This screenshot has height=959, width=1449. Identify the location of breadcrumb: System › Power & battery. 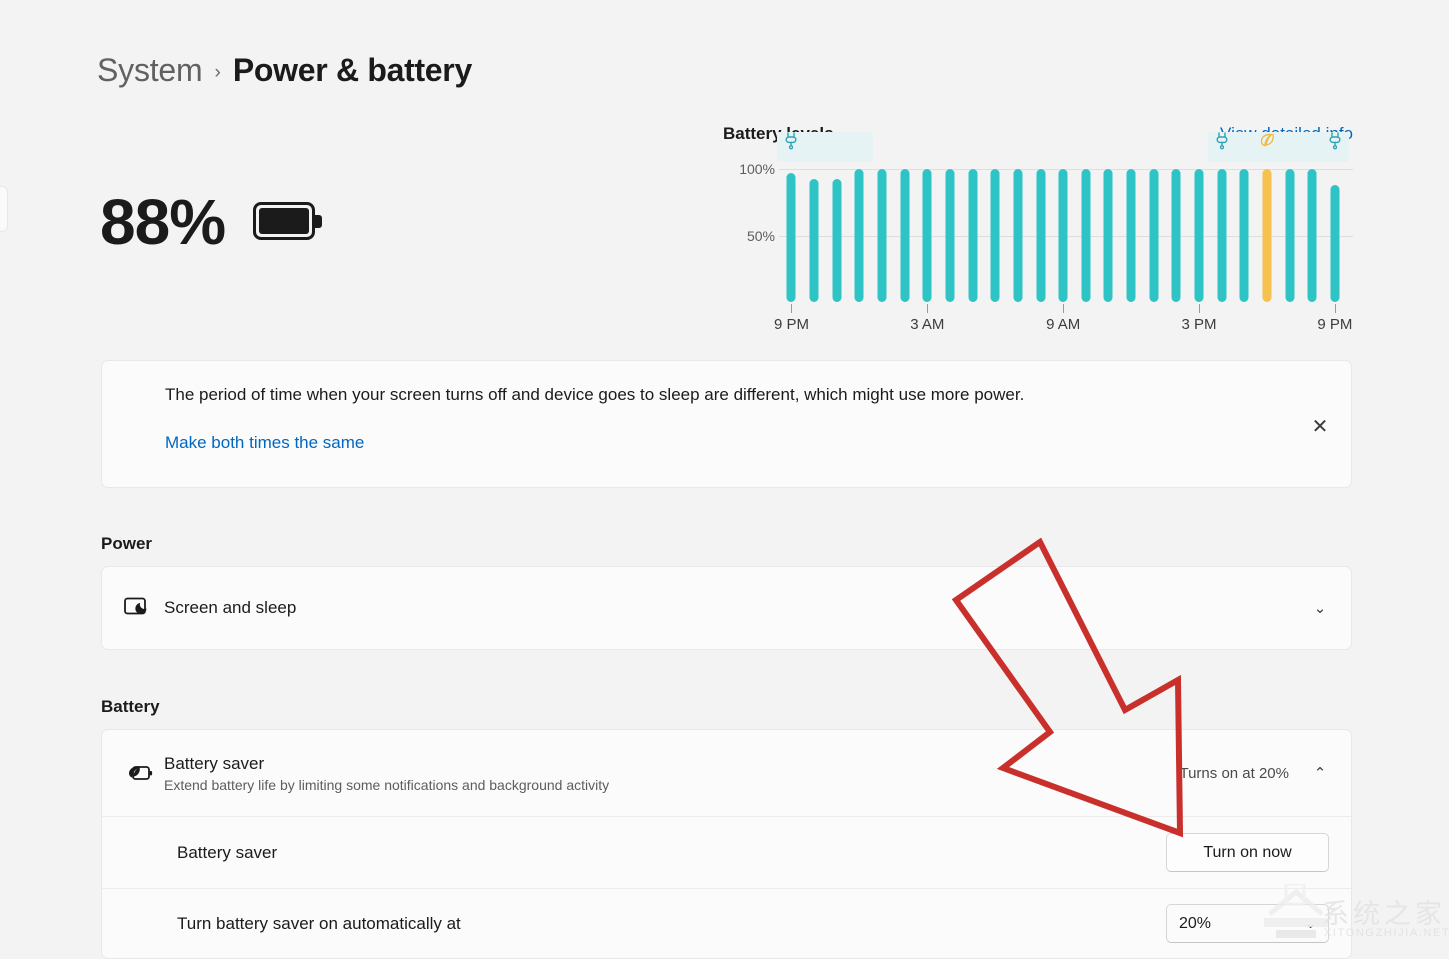
(284, 70).